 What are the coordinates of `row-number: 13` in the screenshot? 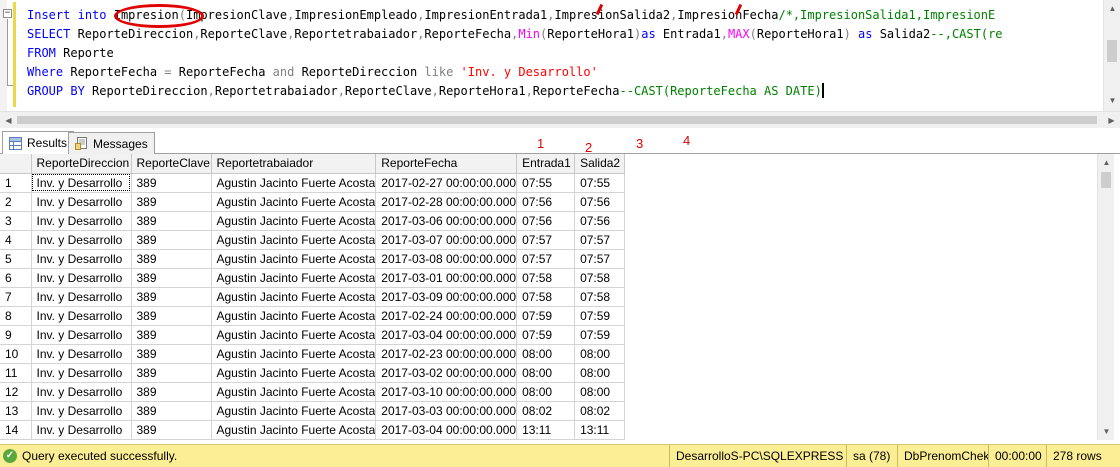 It's located at (16, 411).